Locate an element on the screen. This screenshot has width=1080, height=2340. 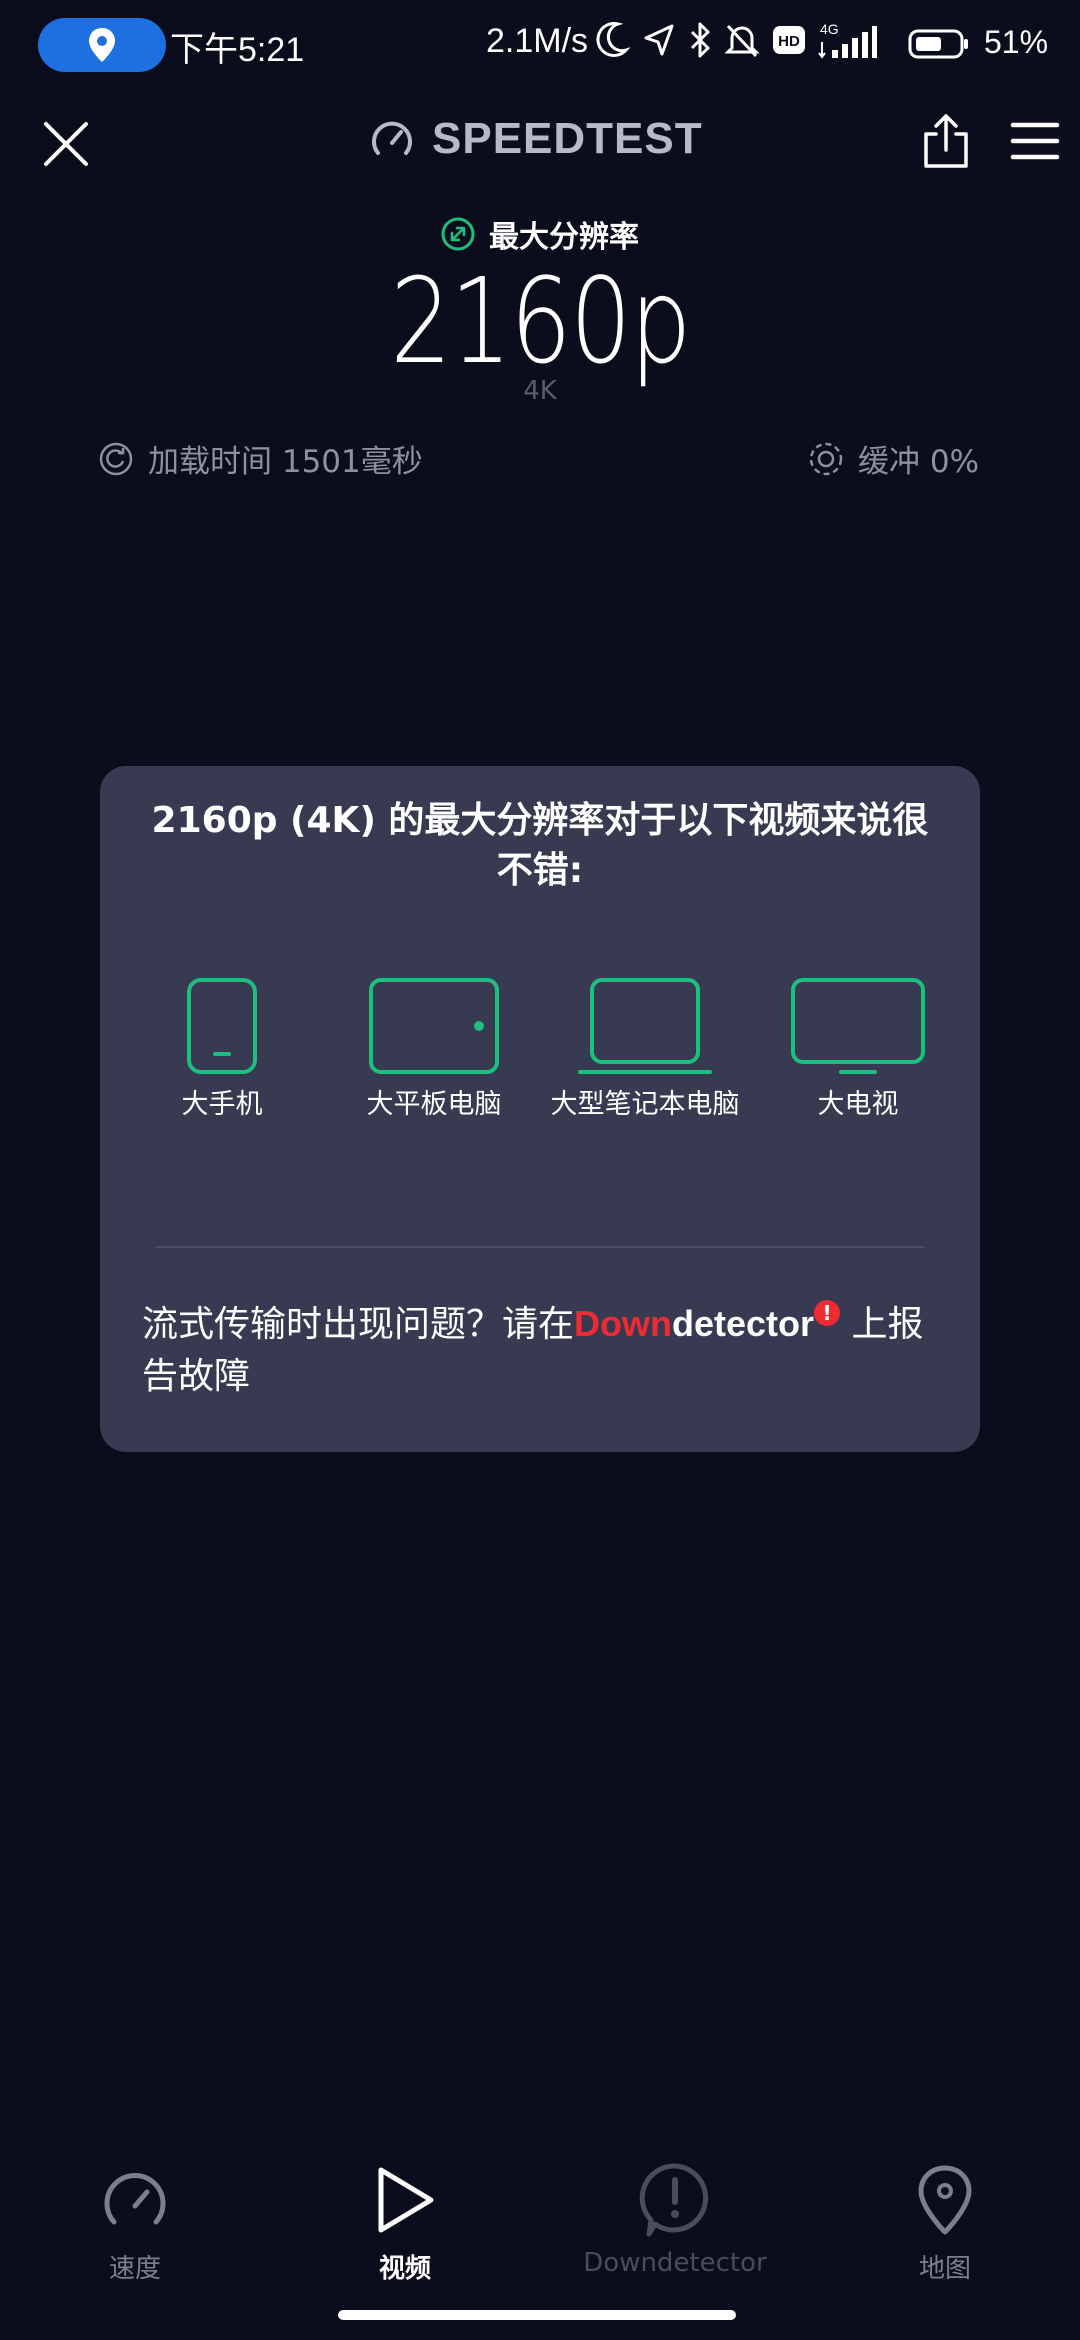
hd-icon: HD is located at coordinates (789, 40).